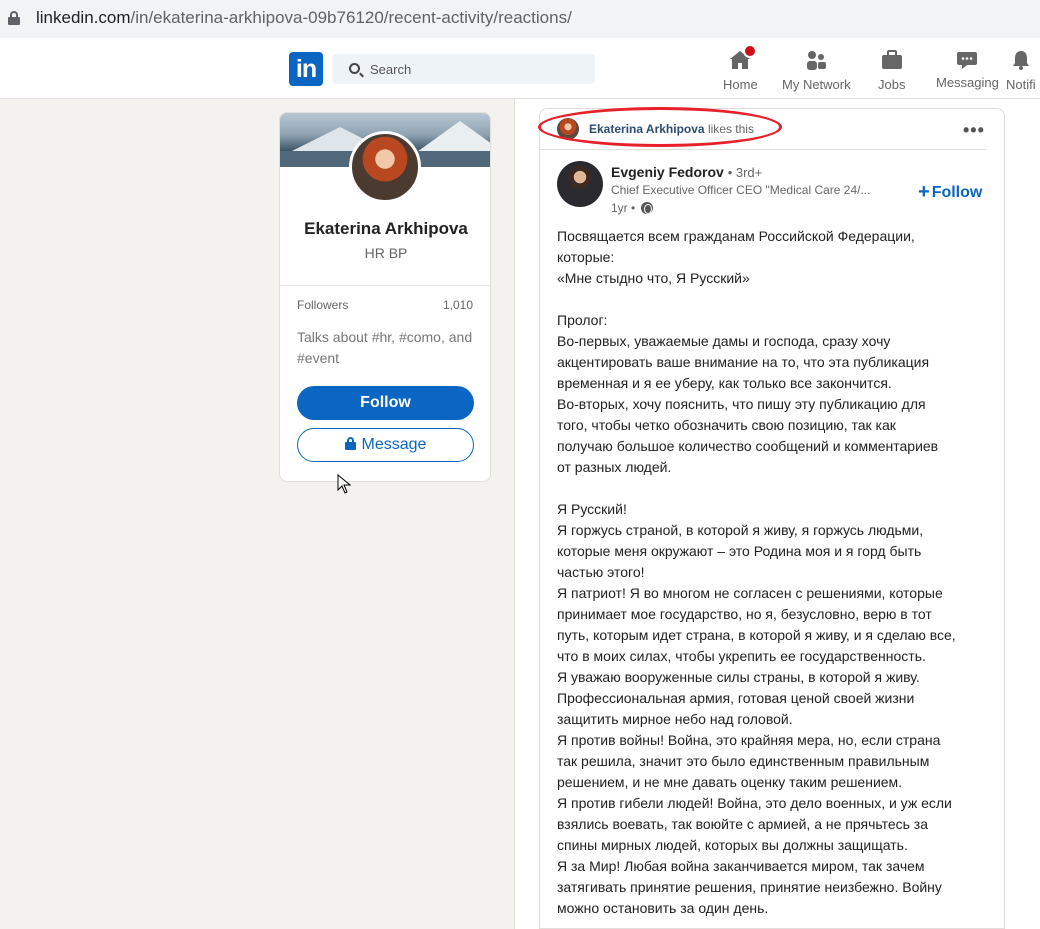  I want to click on nav-label-jobs: Jobs, so click(892, 84).